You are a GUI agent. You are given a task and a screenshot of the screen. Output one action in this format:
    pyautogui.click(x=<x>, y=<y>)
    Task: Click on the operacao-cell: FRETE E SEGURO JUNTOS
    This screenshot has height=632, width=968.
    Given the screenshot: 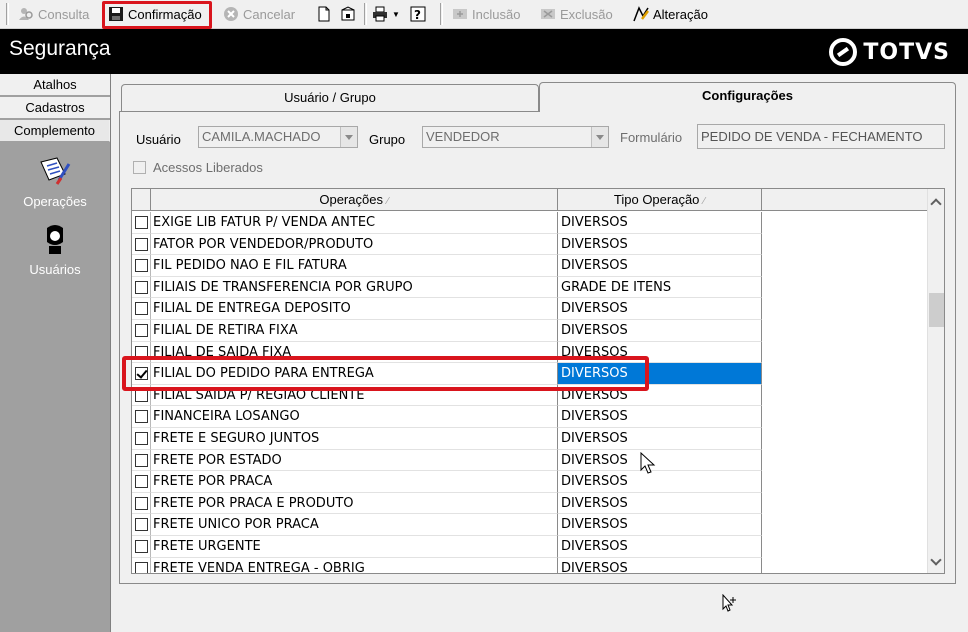 What is the action you would take?
    pyautogui.click(x=354, y=439)
    